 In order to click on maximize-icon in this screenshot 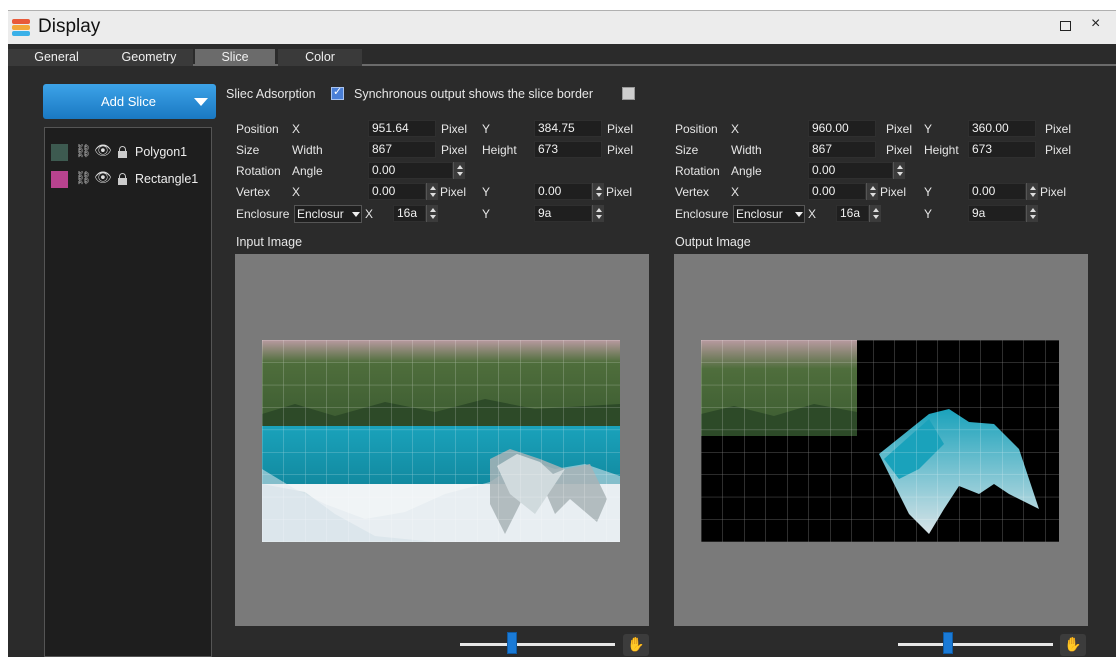, I will do `click(1065, 26)`.